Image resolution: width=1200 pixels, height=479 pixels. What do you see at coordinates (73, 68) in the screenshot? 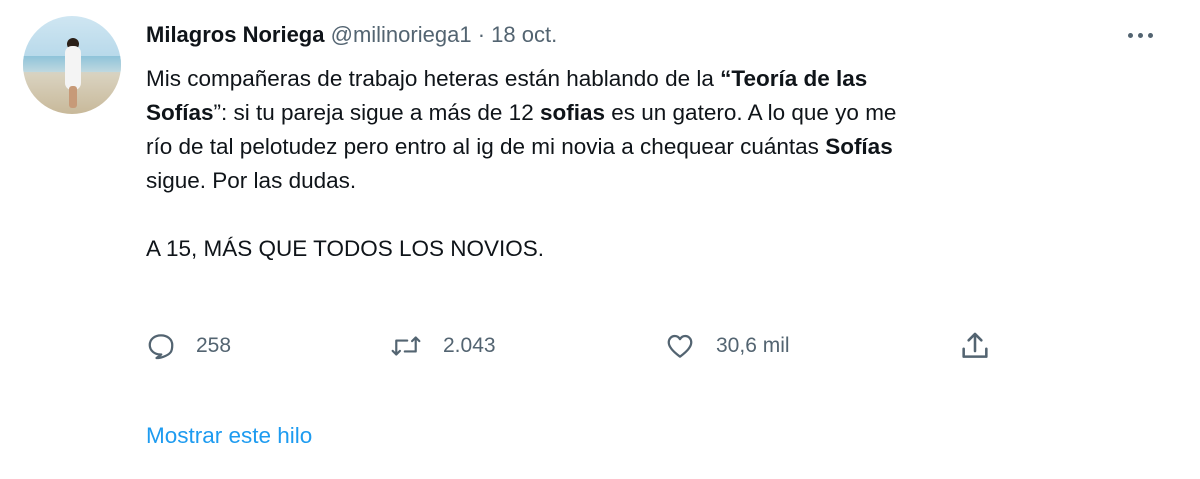
I see `avatar-figure-body` at bounding box center [73, 68].